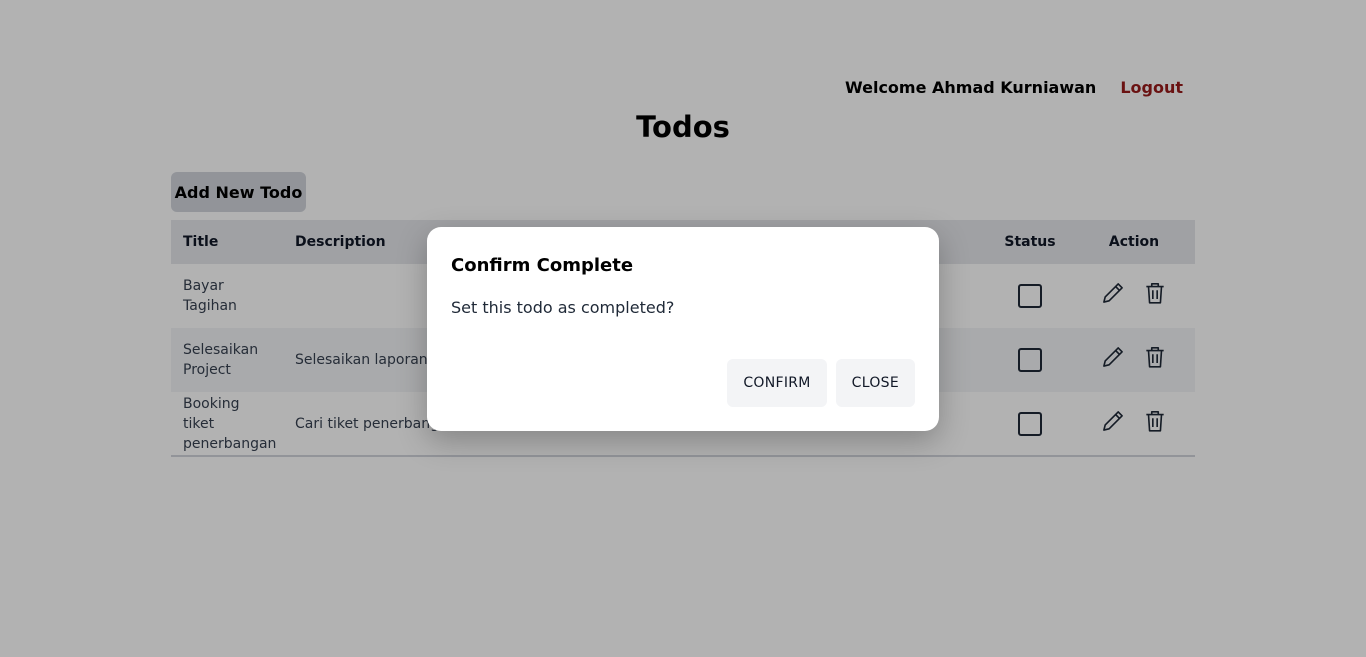 This screenshot has height=657, width=1366. I want to click on dialog-actions: CONFIRM CLOSE, so click(821, 383).